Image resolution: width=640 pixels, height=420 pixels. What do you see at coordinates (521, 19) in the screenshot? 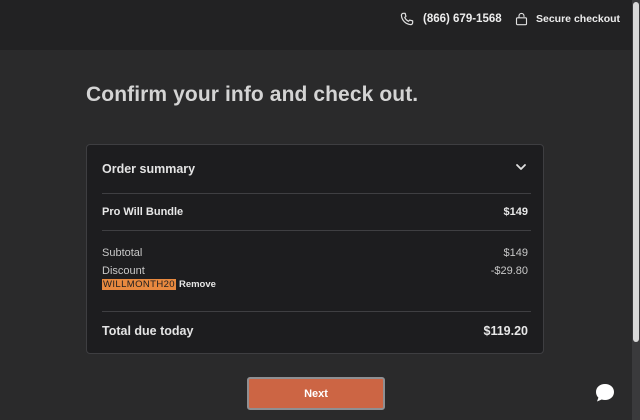
I see `lock-icon` at bounding box center [521, 19].